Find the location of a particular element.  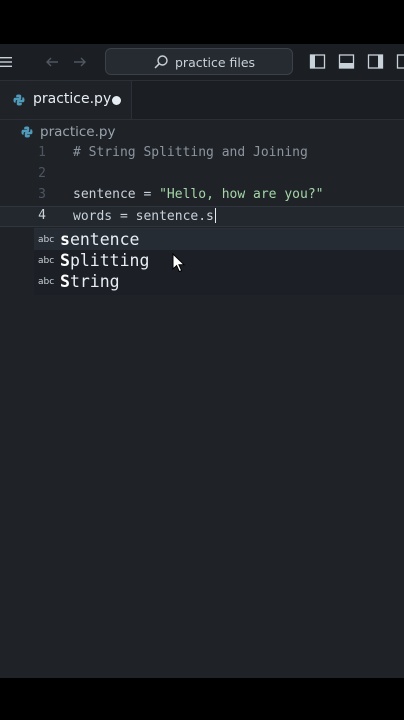

code-line: 2 is located at coordinates (202, 174).